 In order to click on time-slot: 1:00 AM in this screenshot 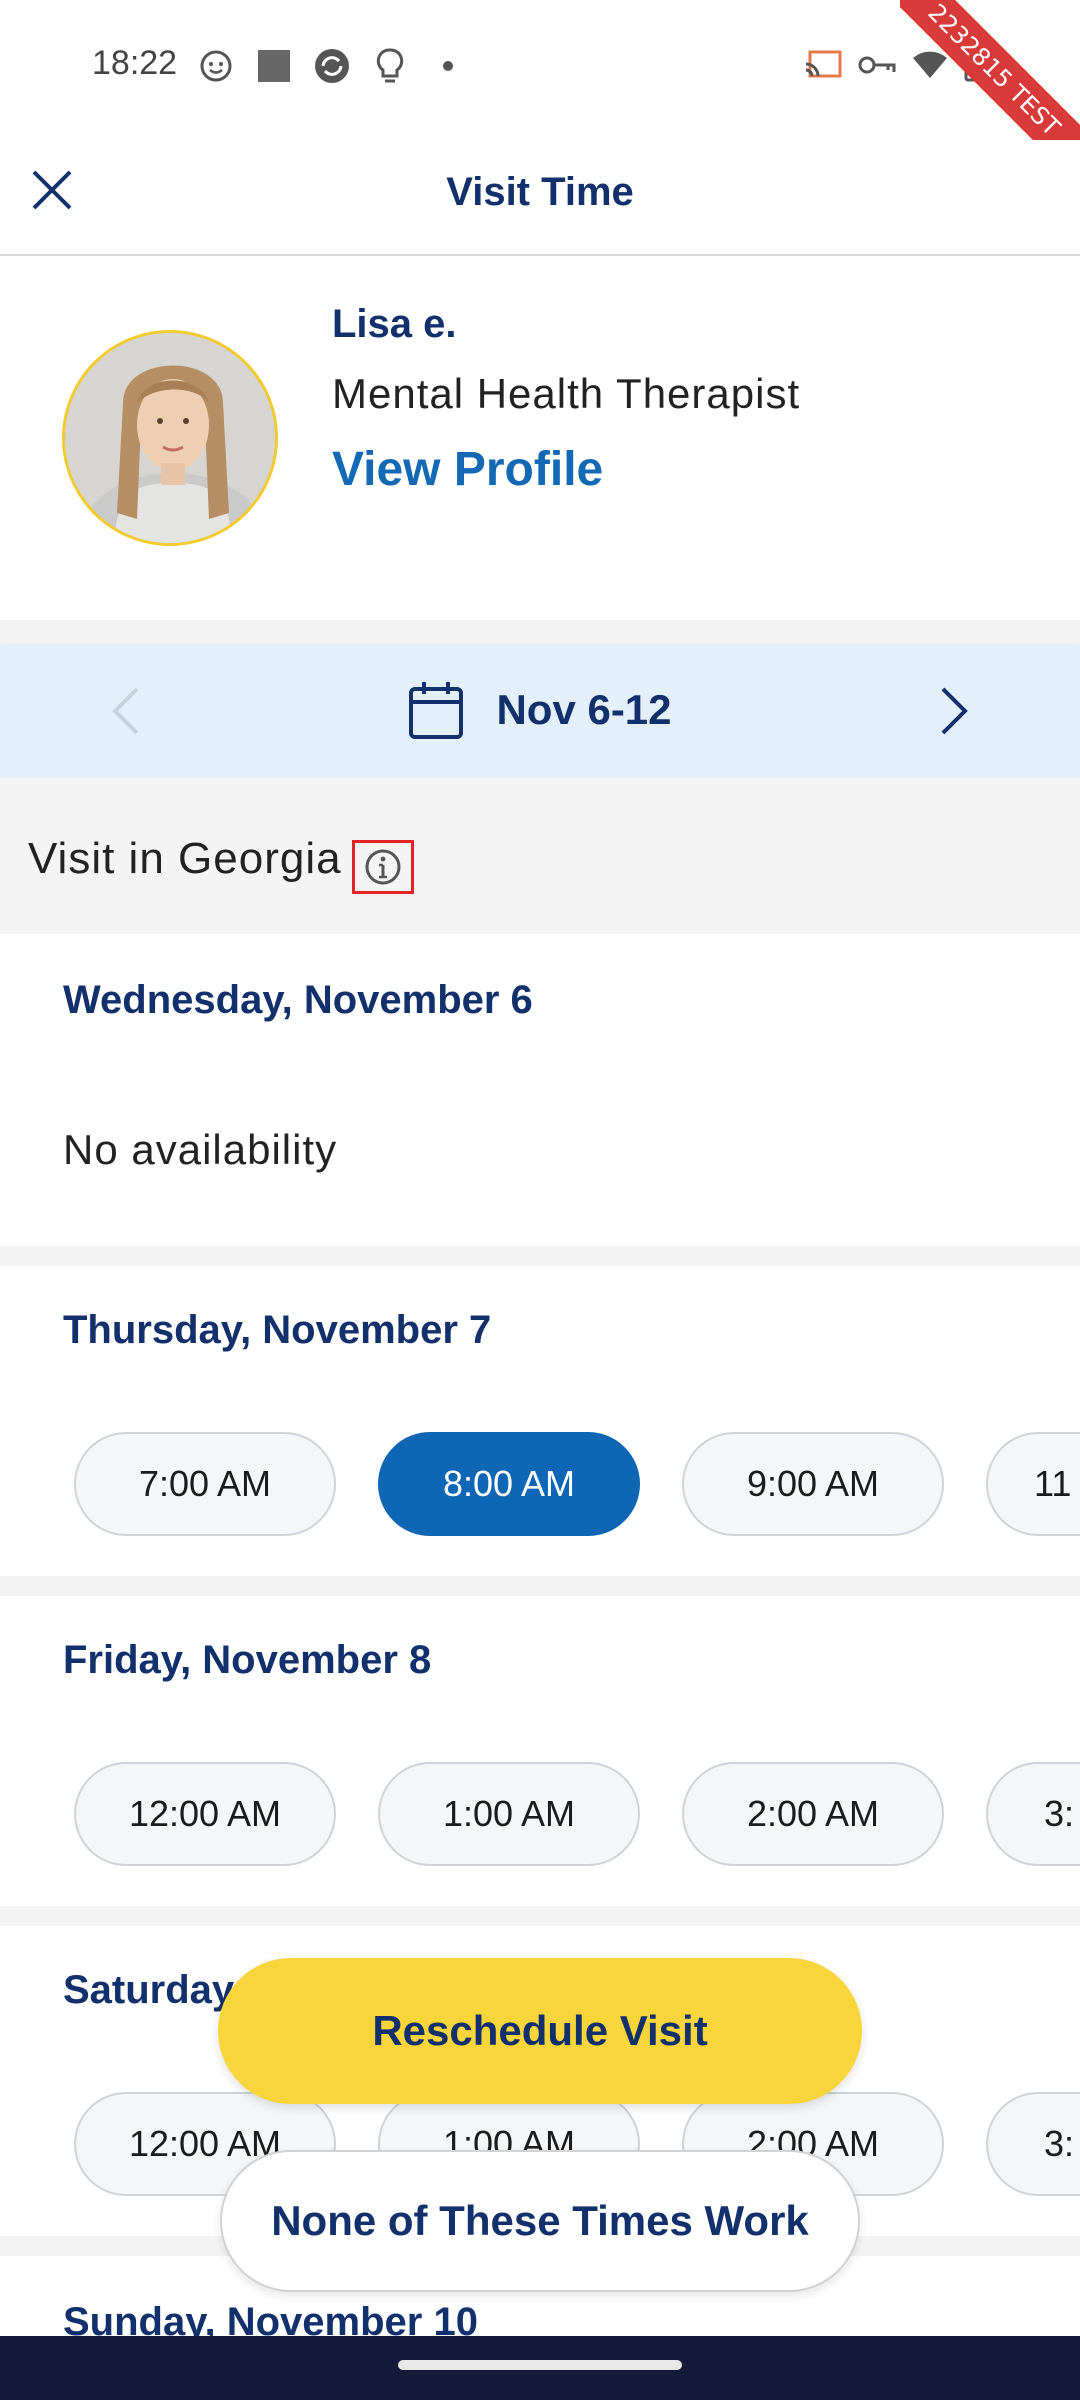, I will do `click(509, 1814)`.